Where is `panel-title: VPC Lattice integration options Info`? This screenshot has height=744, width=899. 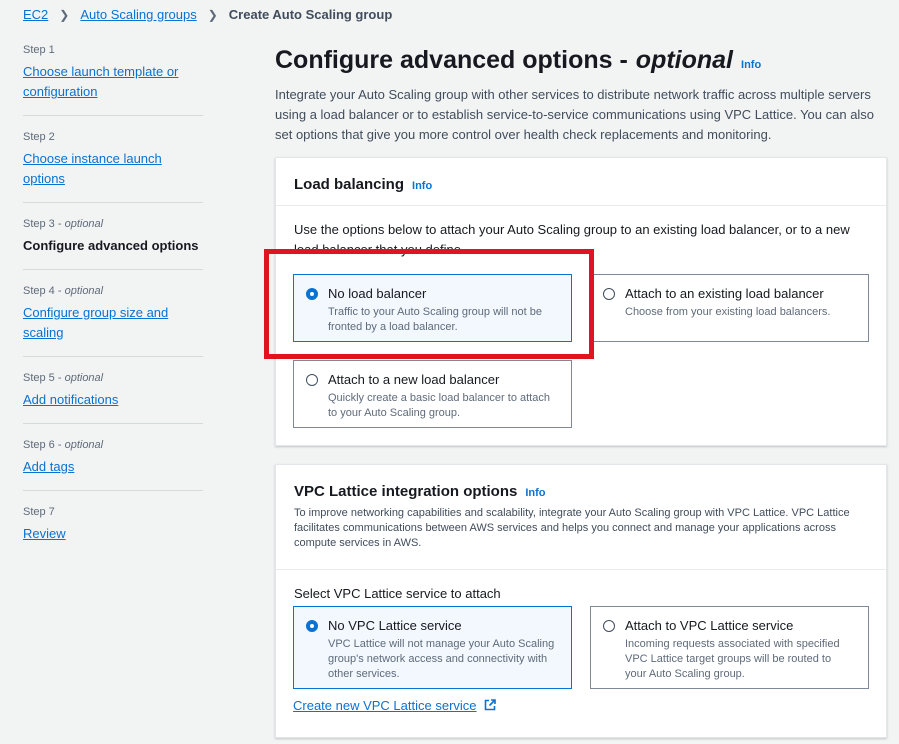
panel-title: VPC Lattice integration options Info is located at coordinates (420, 491).